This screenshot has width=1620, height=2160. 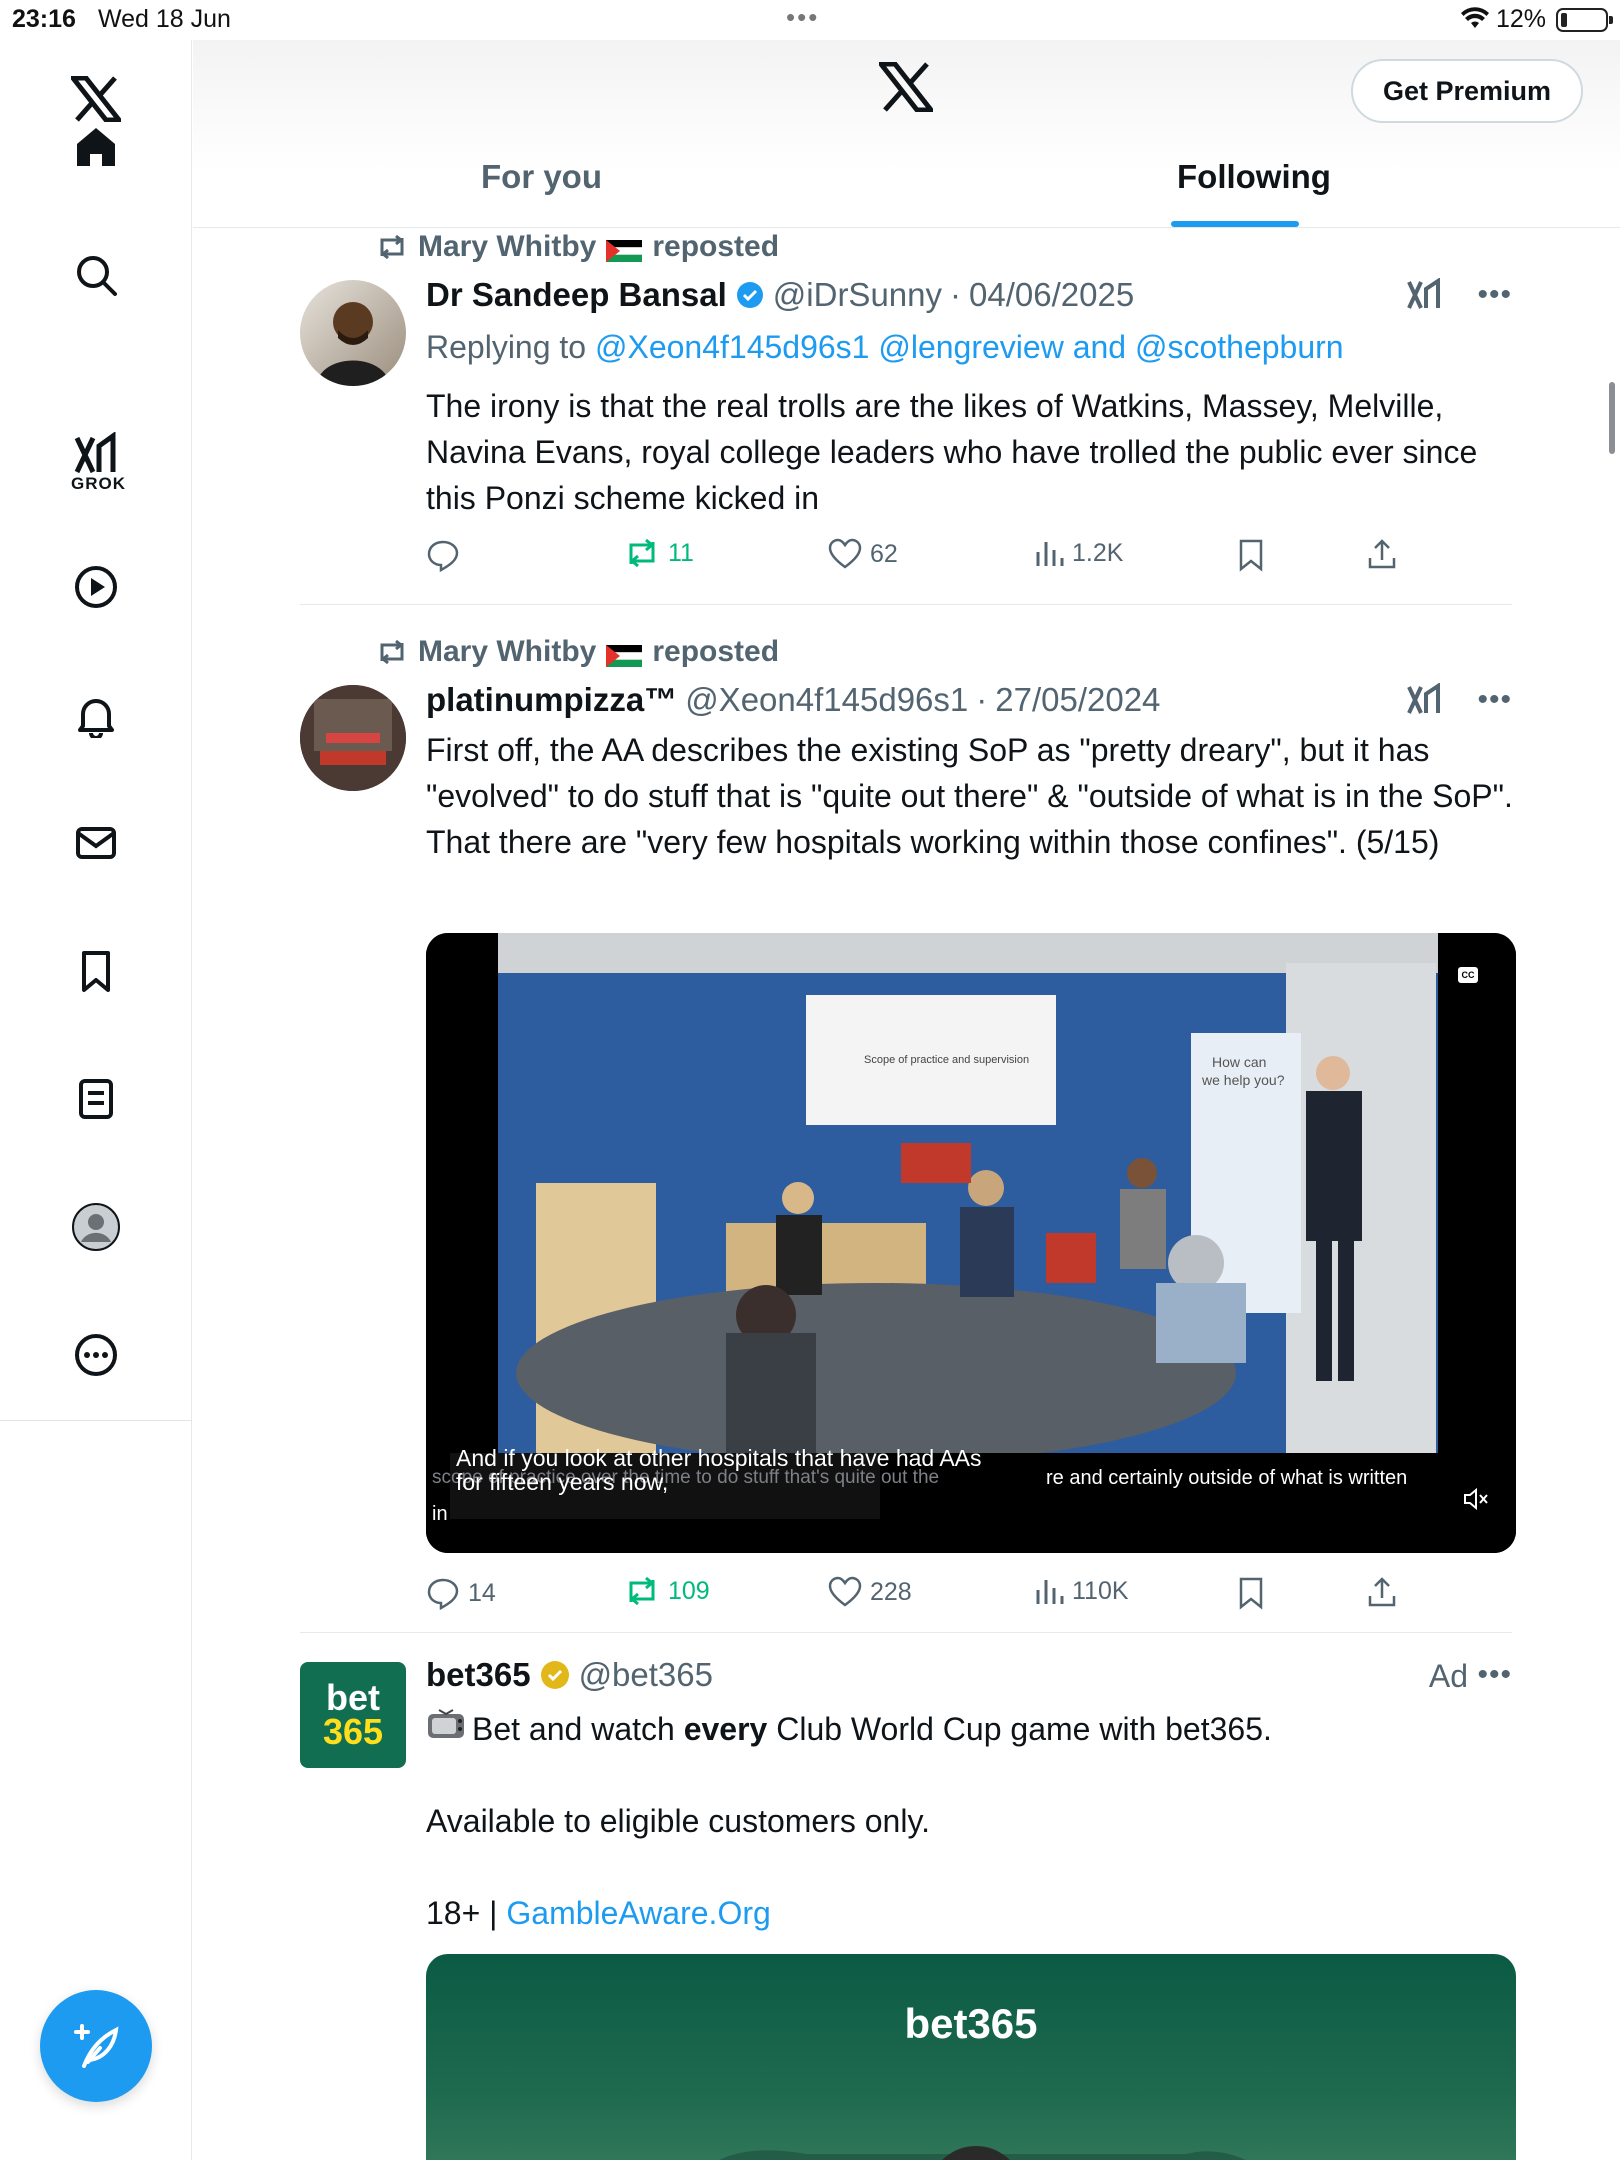 I want to click on repost-button: 11, so click(x=659, y=553).